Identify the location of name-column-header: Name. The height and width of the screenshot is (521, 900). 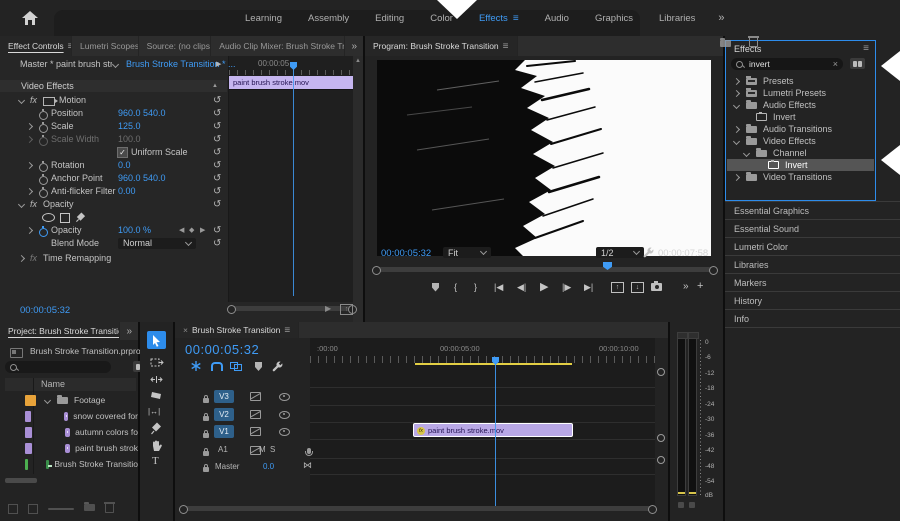
(53, 384).